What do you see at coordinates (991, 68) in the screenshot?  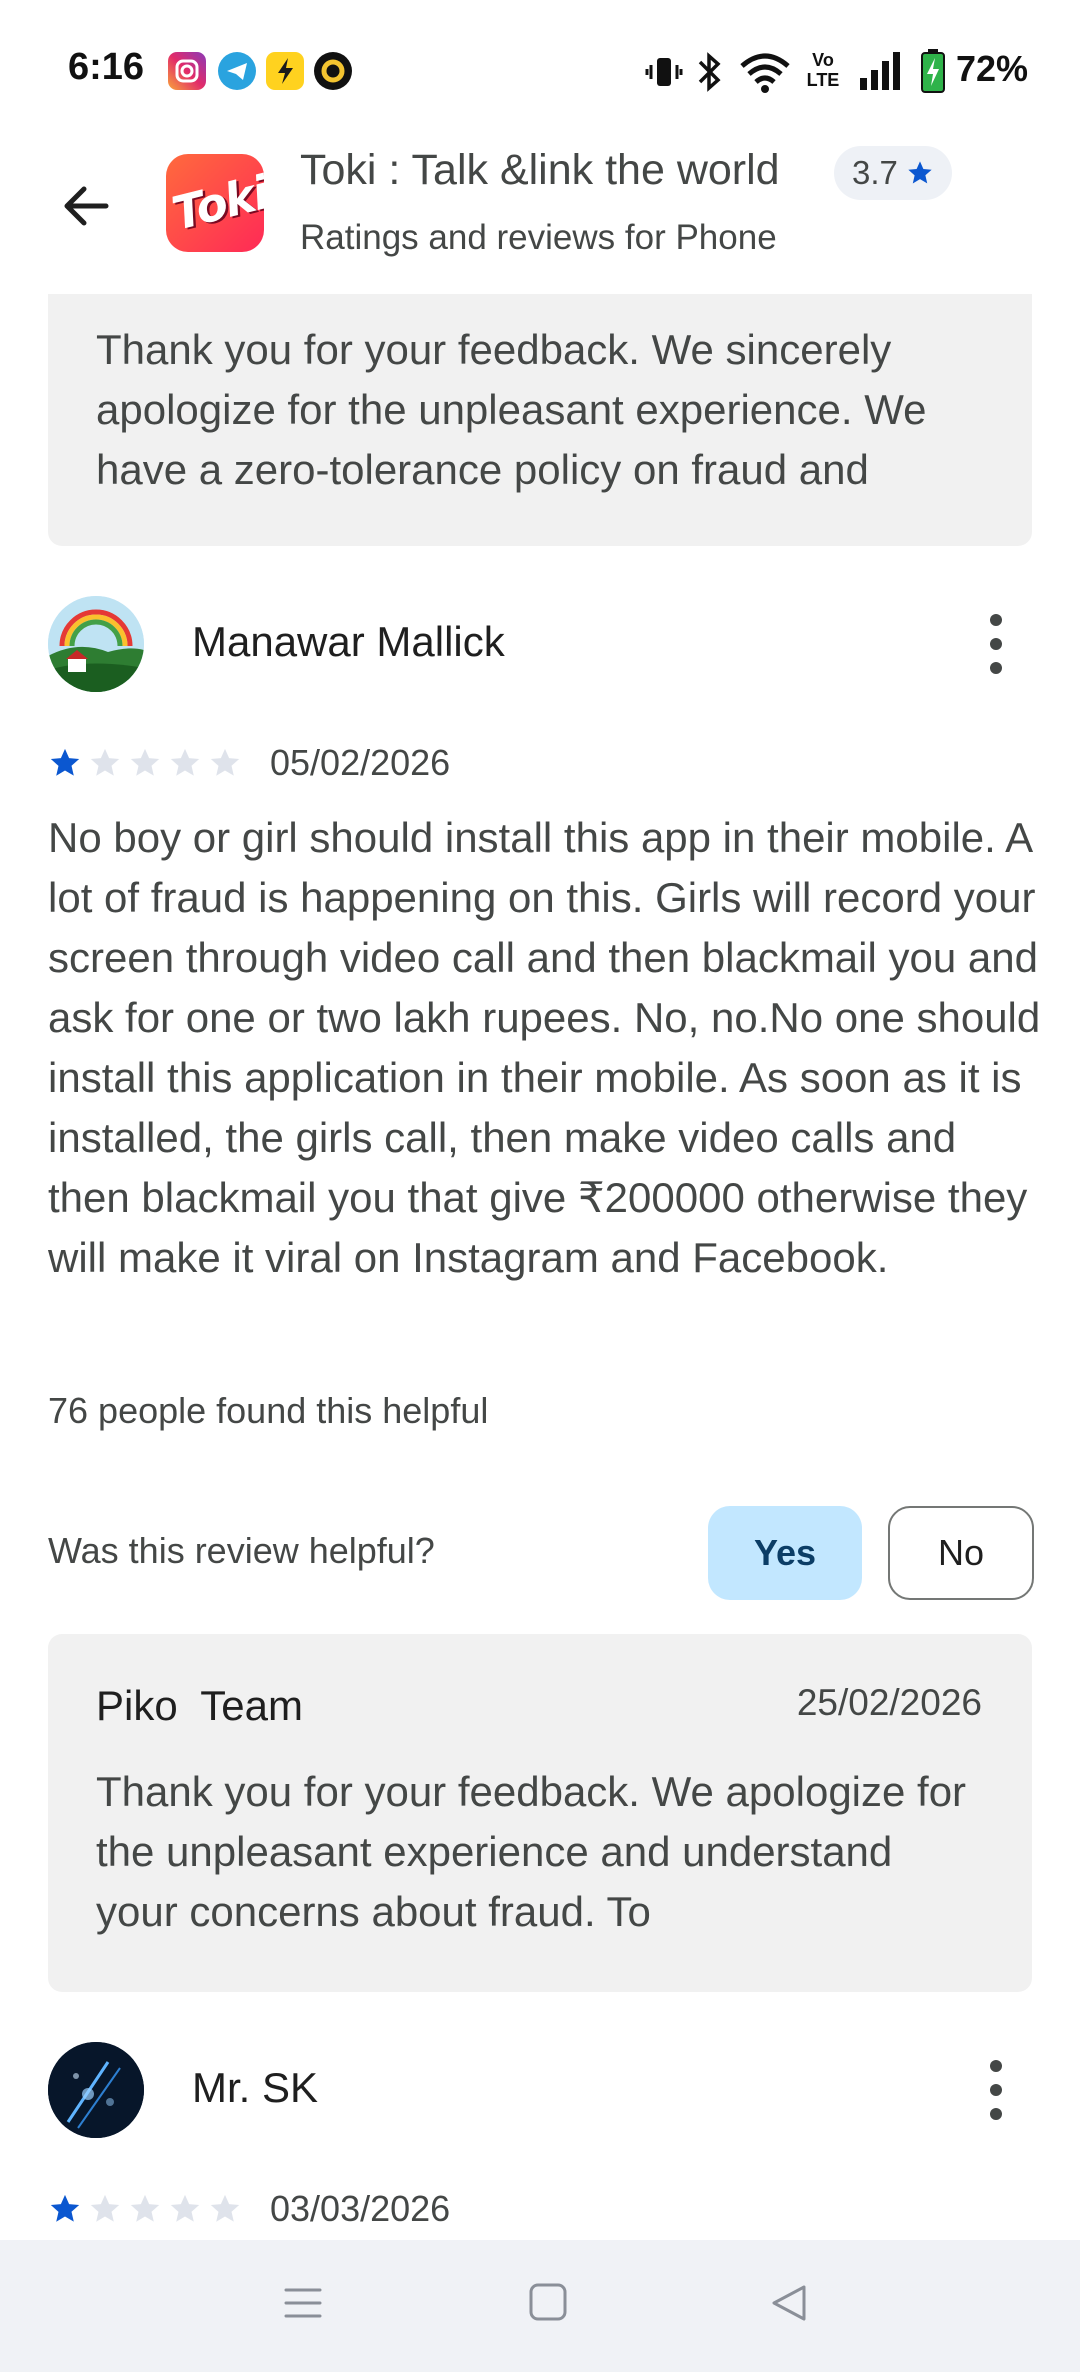 I see `battery-percent: 72%` at bounding box center [991, 68].